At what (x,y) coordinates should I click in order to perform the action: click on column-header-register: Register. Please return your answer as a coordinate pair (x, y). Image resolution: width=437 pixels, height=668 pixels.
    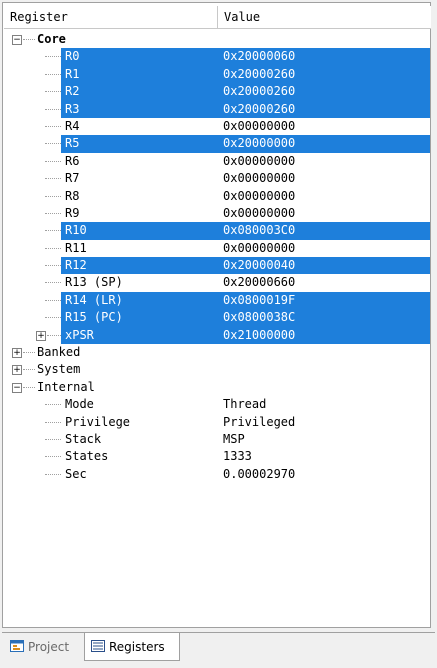
    Looking at the image, I should click on (111, 17).